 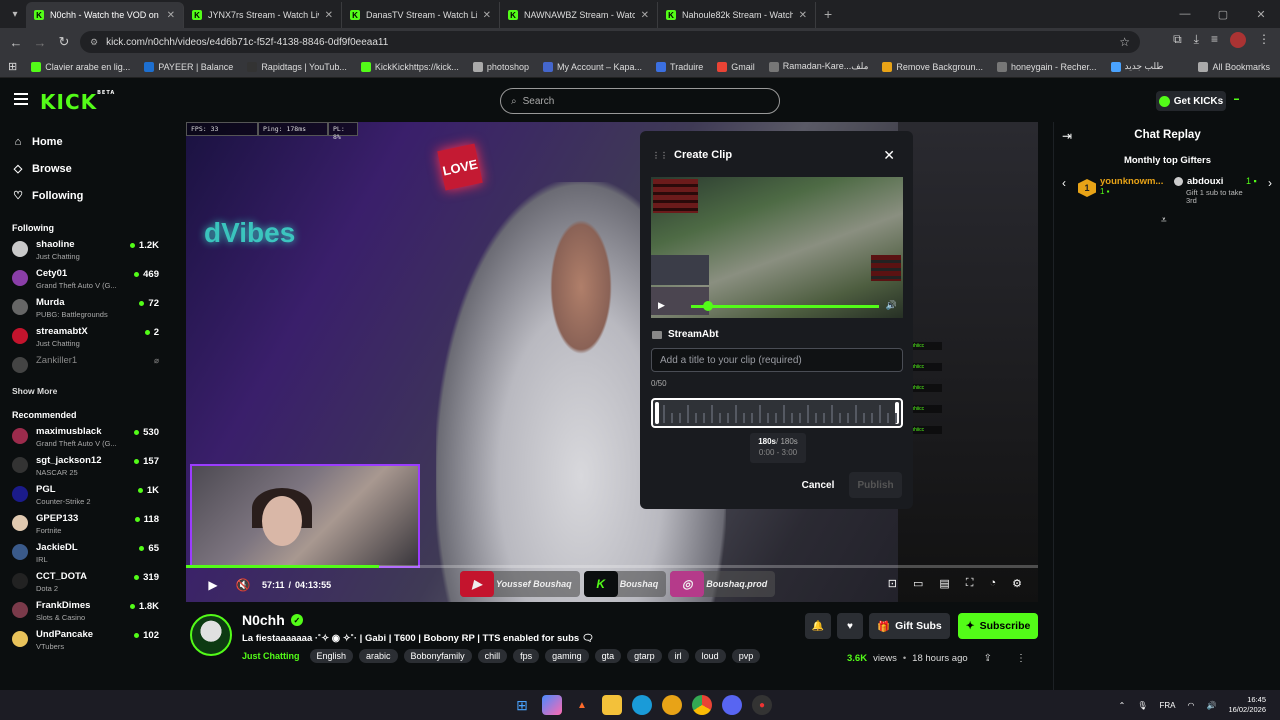 I want to click on following-channel-item: shaoline Just Chatting 1.2K, so click(x=85, y=251).